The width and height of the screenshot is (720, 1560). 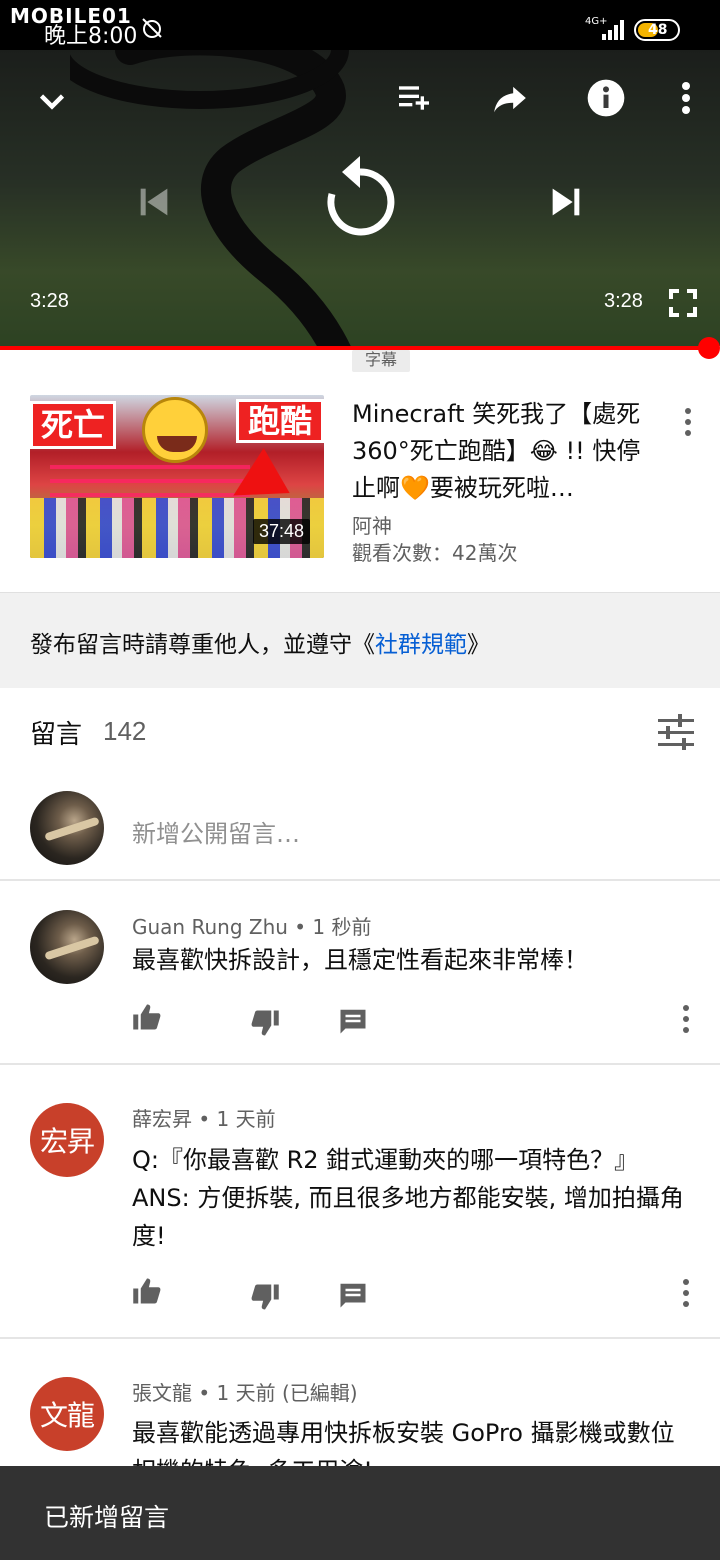 I want to click on avatar: 宏昇, so click(x=67, y=1140).